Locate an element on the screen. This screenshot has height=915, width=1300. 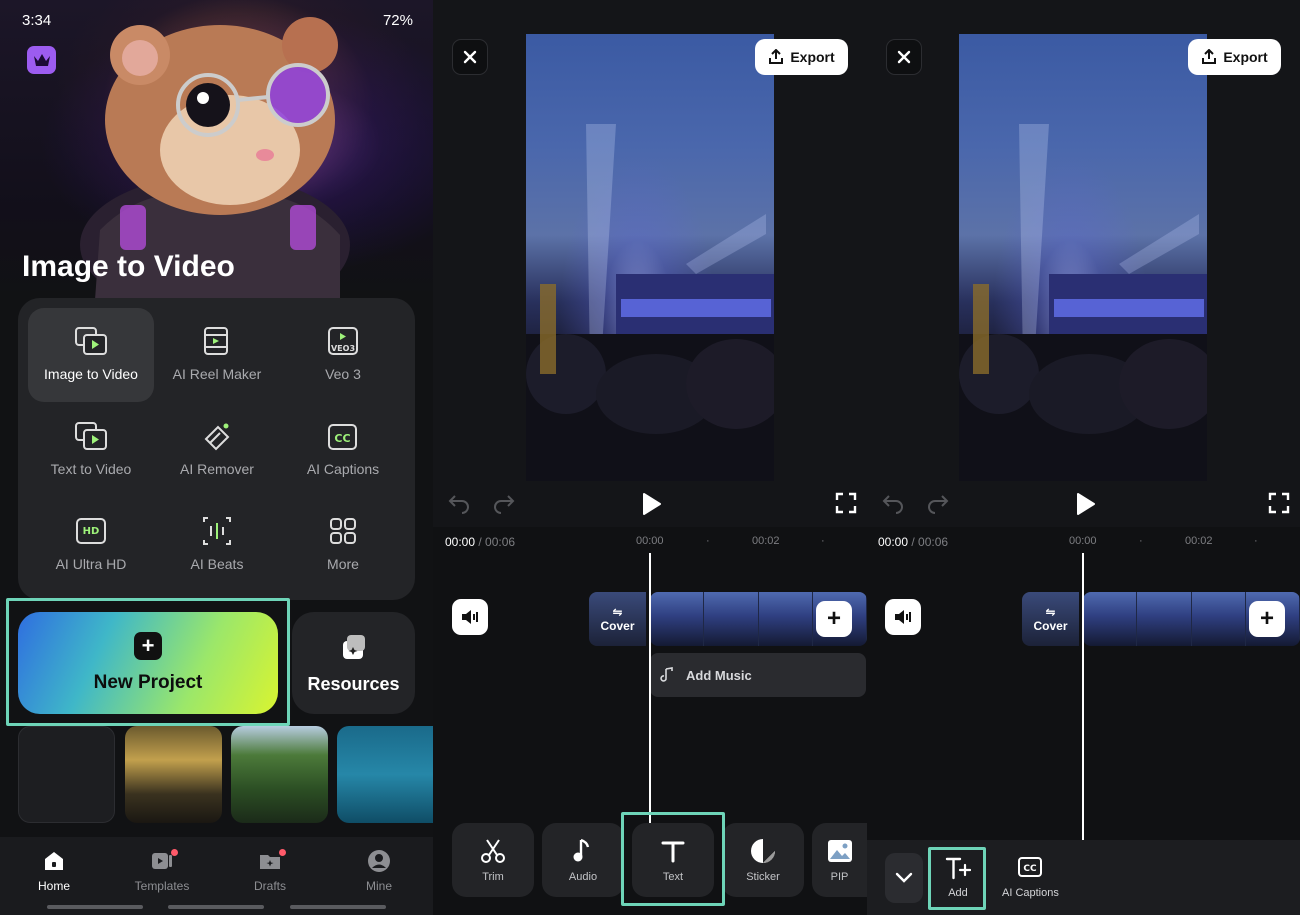
status-bar: 3:34 72% is located at coordinates (216, 20).